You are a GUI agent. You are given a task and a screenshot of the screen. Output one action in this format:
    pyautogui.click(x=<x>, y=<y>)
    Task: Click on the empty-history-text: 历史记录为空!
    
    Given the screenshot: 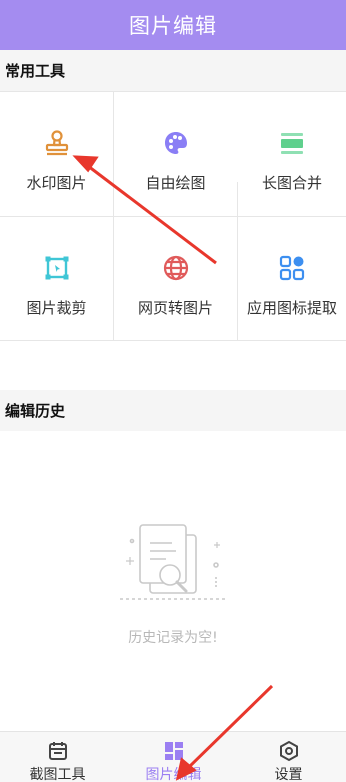 What is the action you would take?
    pyautogui.click(x=173, y=638)
    